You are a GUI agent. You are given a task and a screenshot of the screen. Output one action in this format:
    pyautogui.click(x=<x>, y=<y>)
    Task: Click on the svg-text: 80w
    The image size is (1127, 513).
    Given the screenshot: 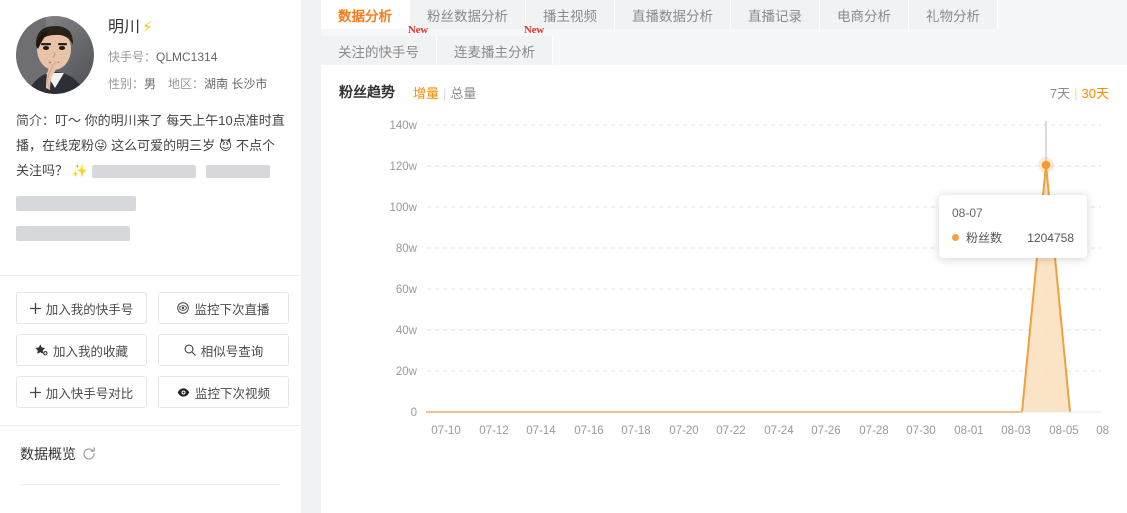 What is the action you would take?
    pyautogui.click(x=407, y=249)
    